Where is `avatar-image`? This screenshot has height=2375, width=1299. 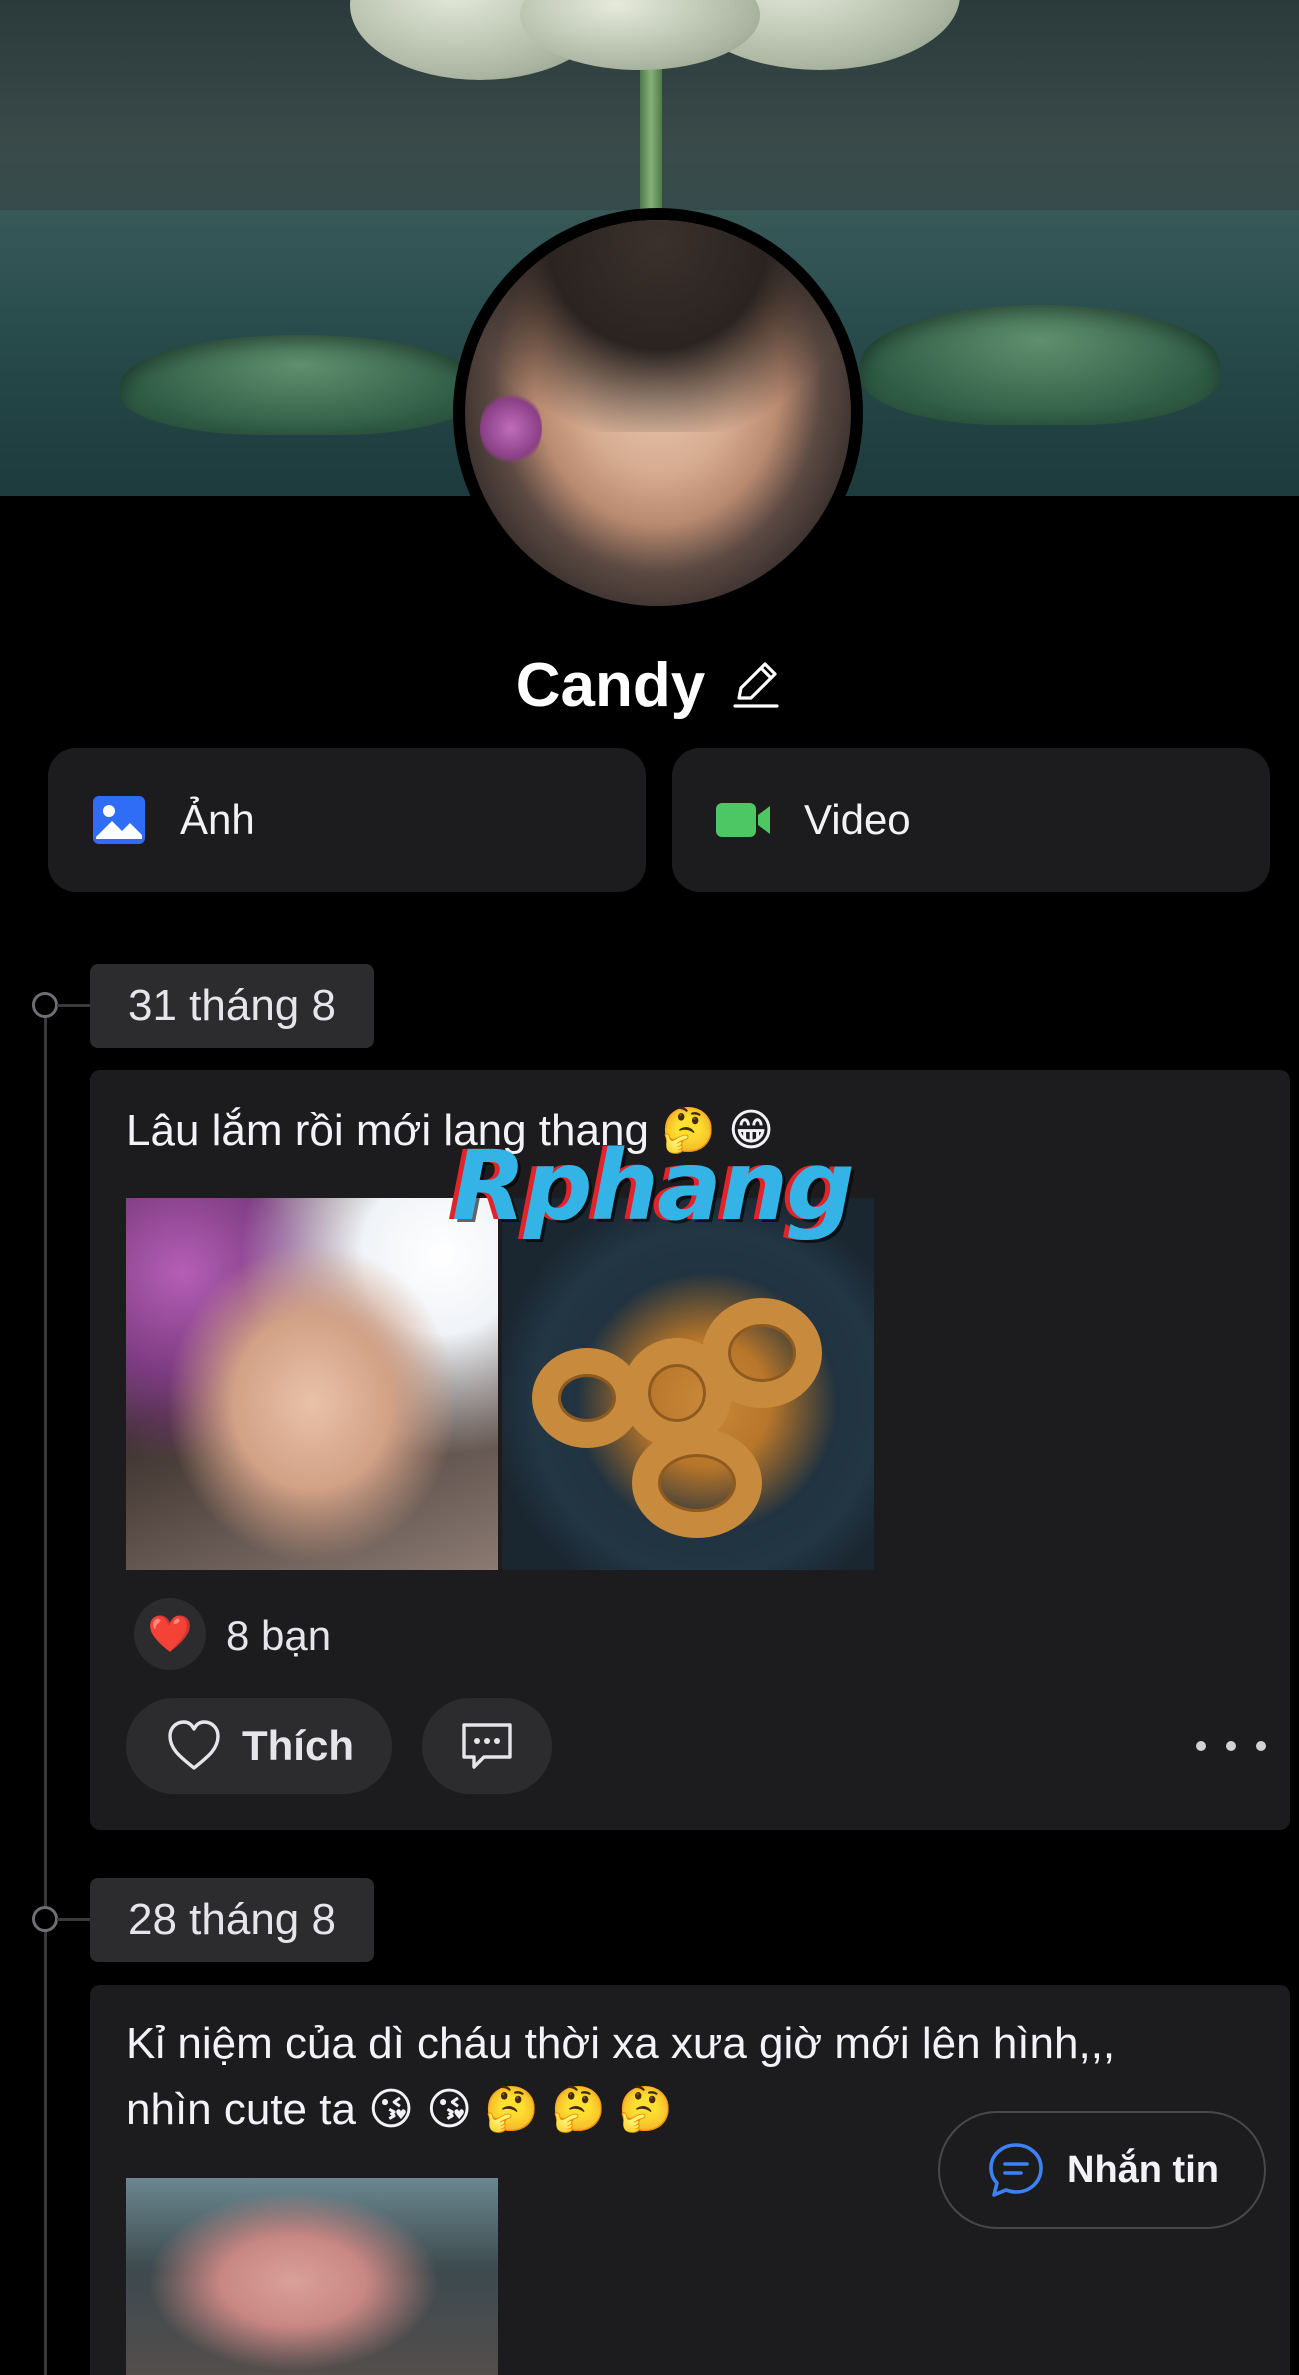 avatar-image is located at coordinates (658, 413).